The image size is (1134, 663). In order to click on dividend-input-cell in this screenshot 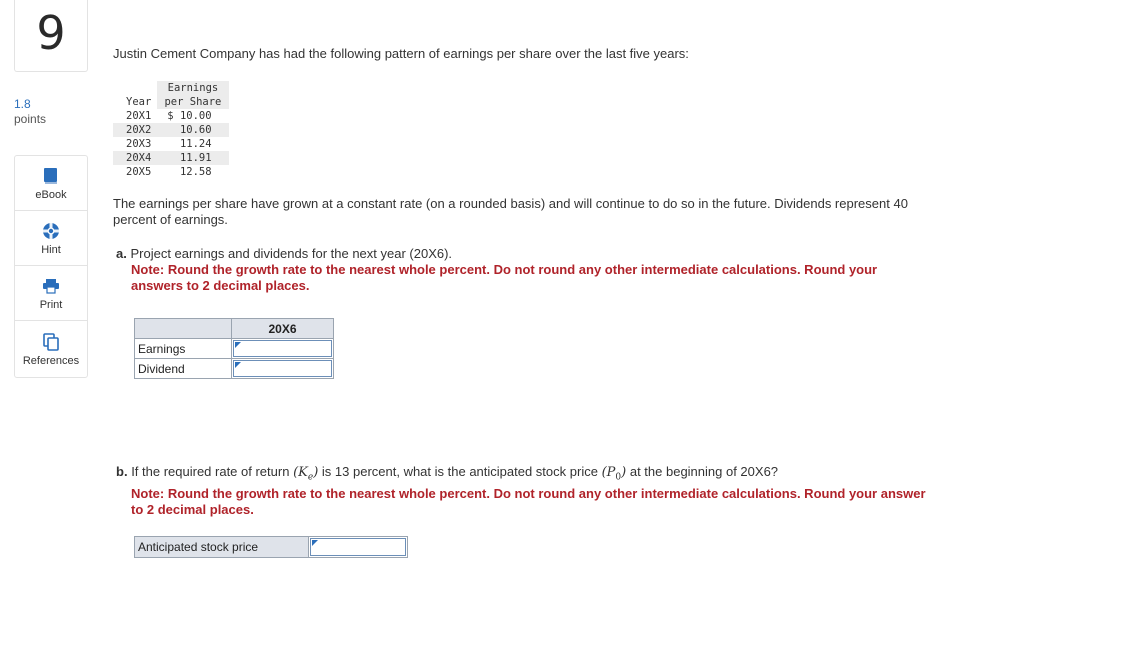, I will do `click(282, 368)`.